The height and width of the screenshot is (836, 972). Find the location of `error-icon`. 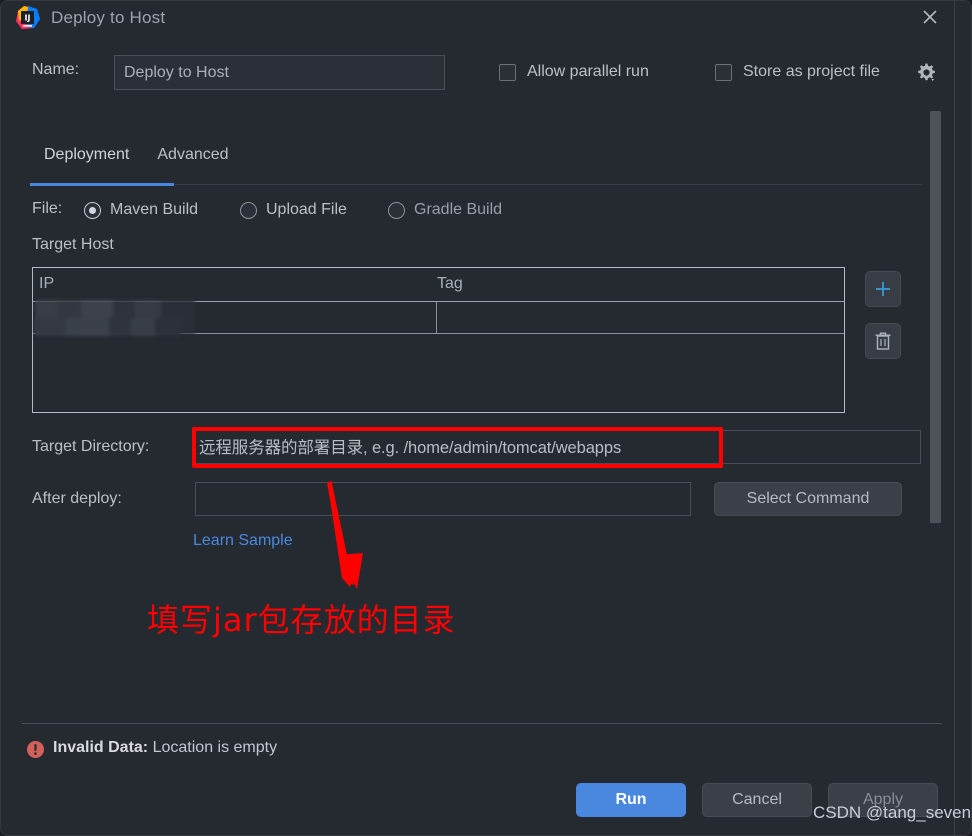

error-icon is located at coordinates (35, 749).